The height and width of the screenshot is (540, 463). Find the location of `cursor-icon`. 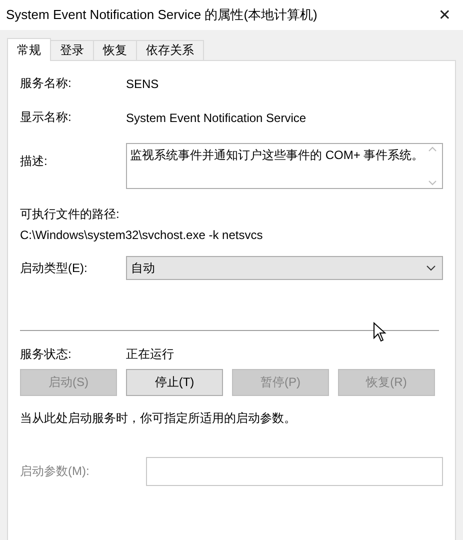

cursor-icon is located at coordinates (380, 332).